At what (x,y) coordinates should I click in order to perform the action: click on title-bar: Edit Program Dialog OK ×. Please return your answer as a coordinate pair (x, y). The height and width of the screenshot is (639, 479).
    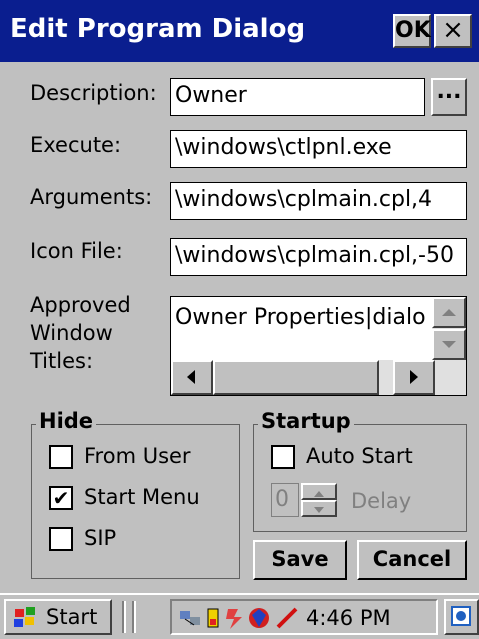
    Looking at the image, I should click on (239, 31).